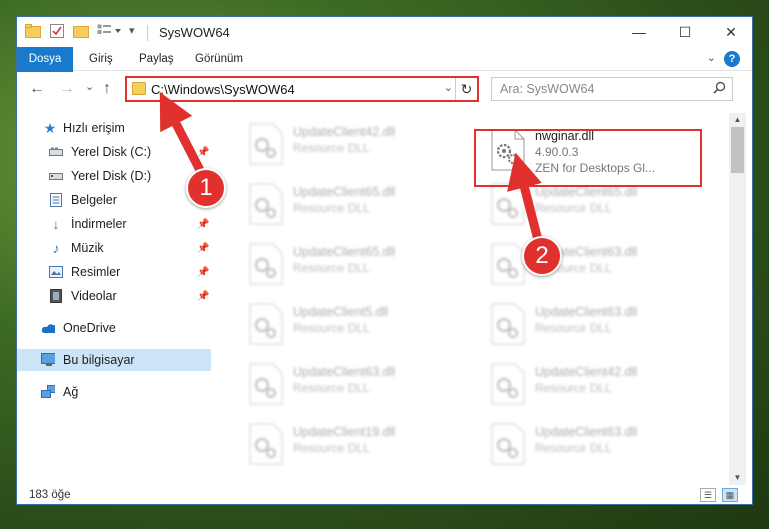  I want to click on step-2-badge: 2, so click(542, 256).